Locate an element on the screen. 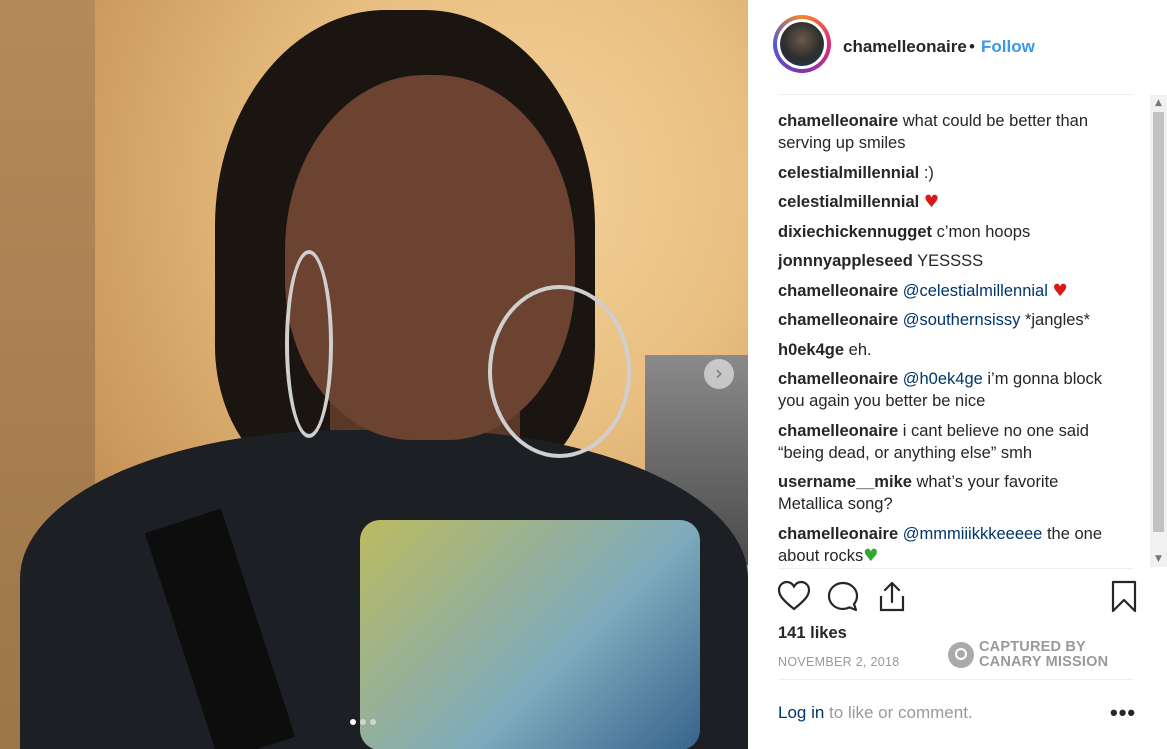 This screenshot has width=1167, height=749. comment-text: *jangles* is located at coordinates (1057, 320).